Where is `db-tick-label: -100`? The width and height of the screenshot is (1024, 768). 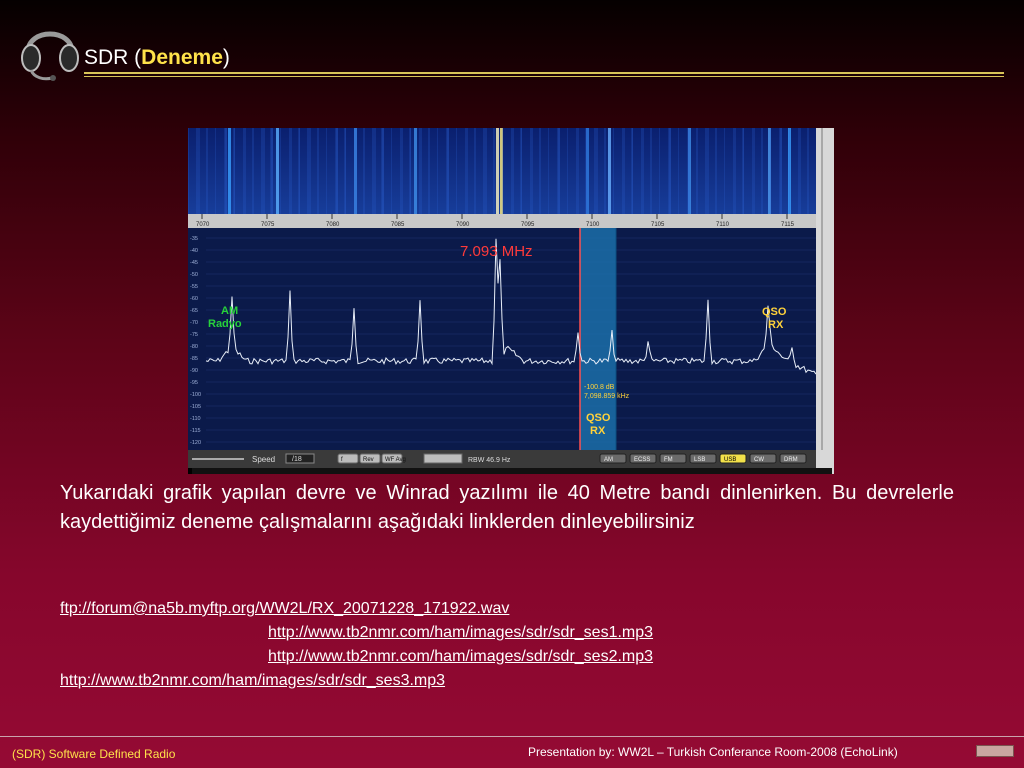 db-tick-label: -100 is located at coordinates (195, 395).